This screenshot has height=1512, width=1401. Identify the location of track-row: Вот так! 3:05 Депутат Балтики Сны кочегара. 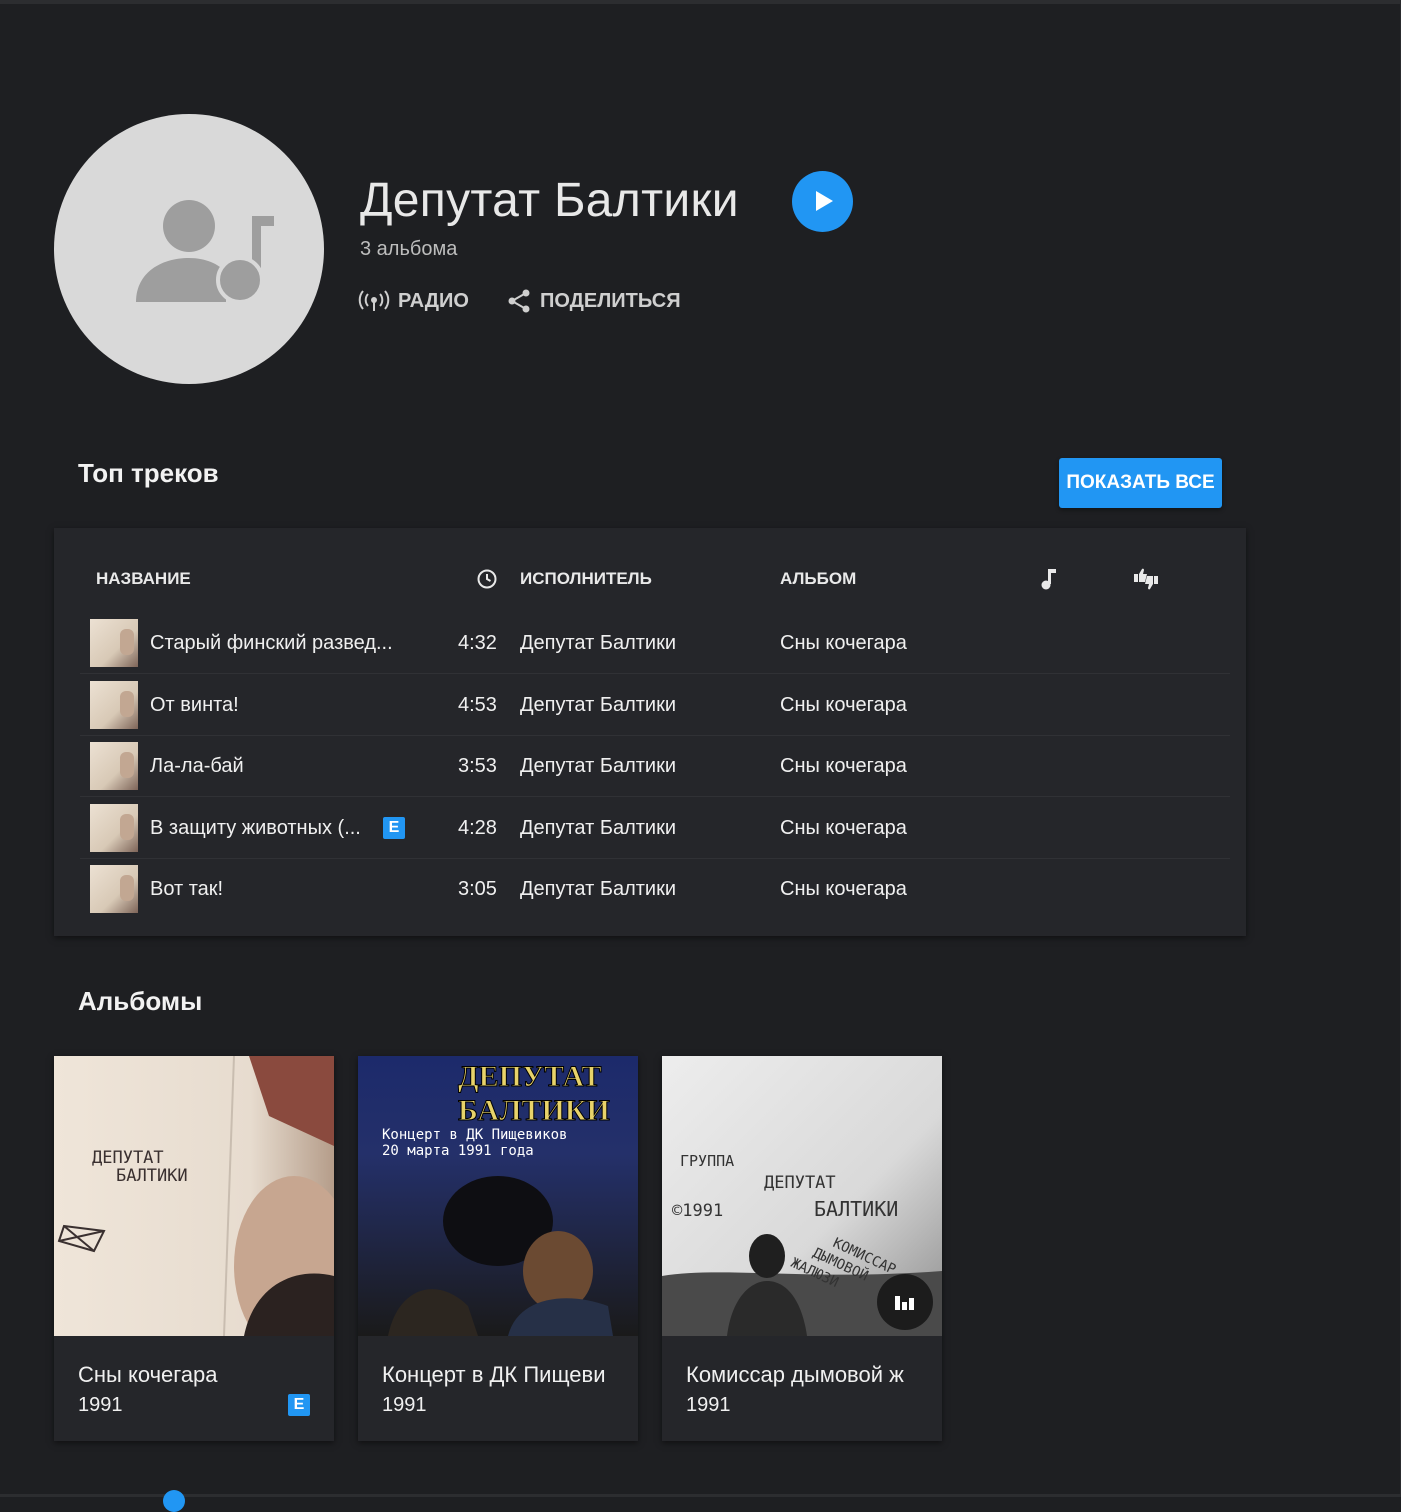
(655, 888).